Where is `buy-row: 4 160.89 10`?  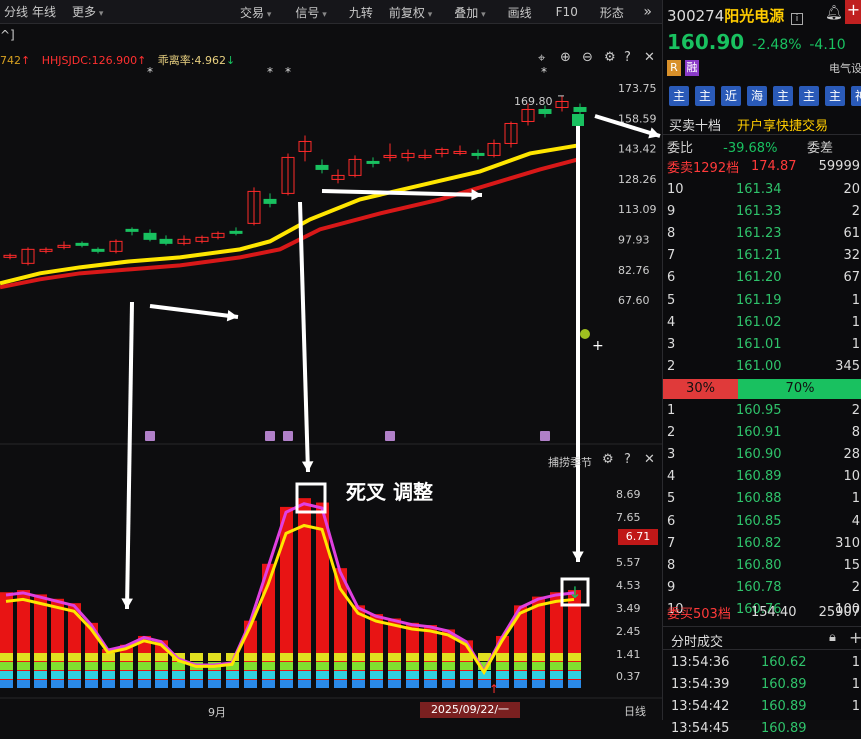 buy-row: 4 160.89 10 is located at coordinates (762, 477).